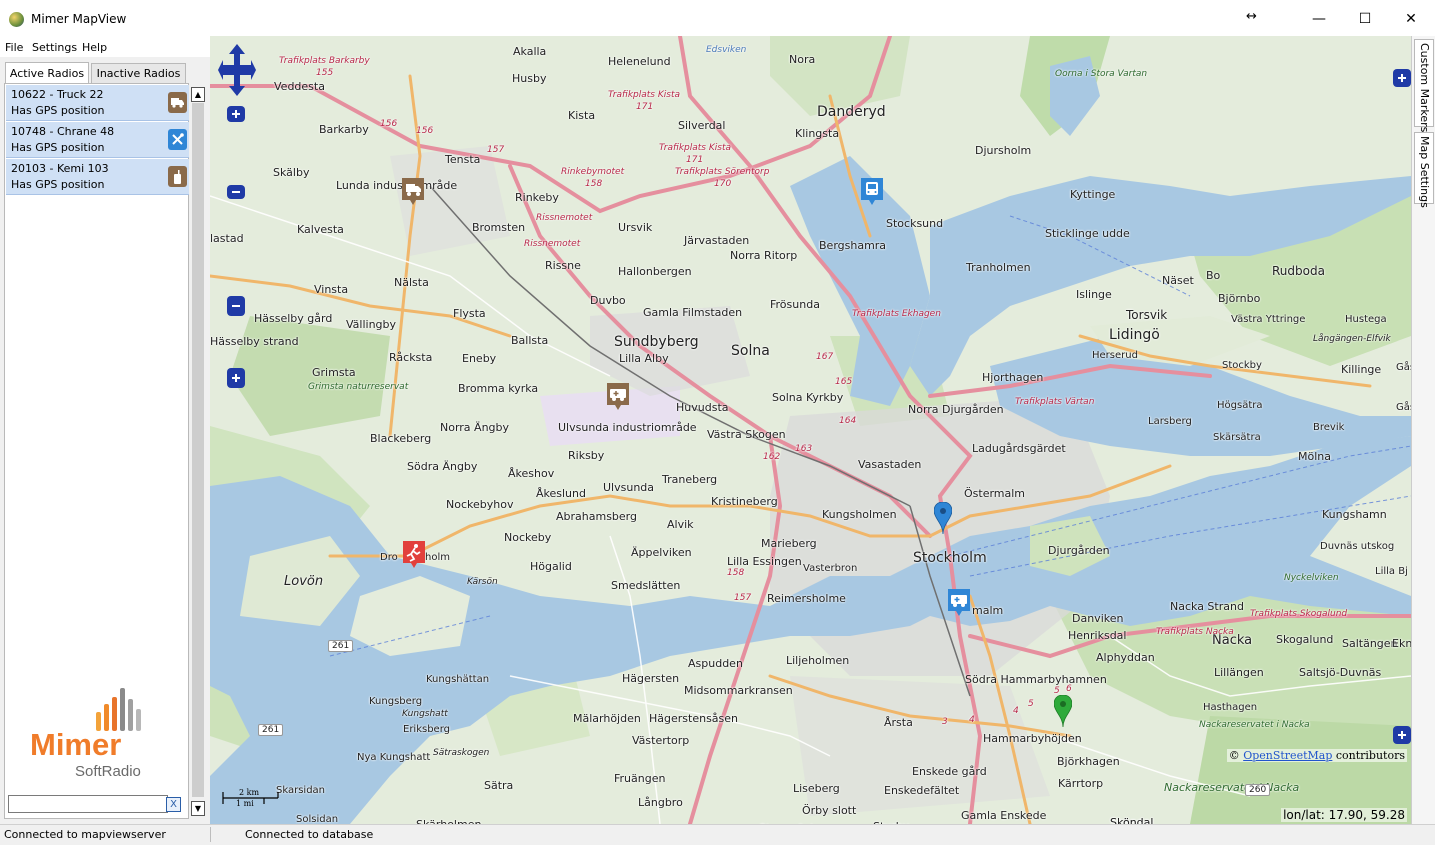 The image size is (1435, 845). What do you see at coordinates (640, 778) in the screenshot?
I see `map-place-label: Fruängen` at bounding box center [640, 778].